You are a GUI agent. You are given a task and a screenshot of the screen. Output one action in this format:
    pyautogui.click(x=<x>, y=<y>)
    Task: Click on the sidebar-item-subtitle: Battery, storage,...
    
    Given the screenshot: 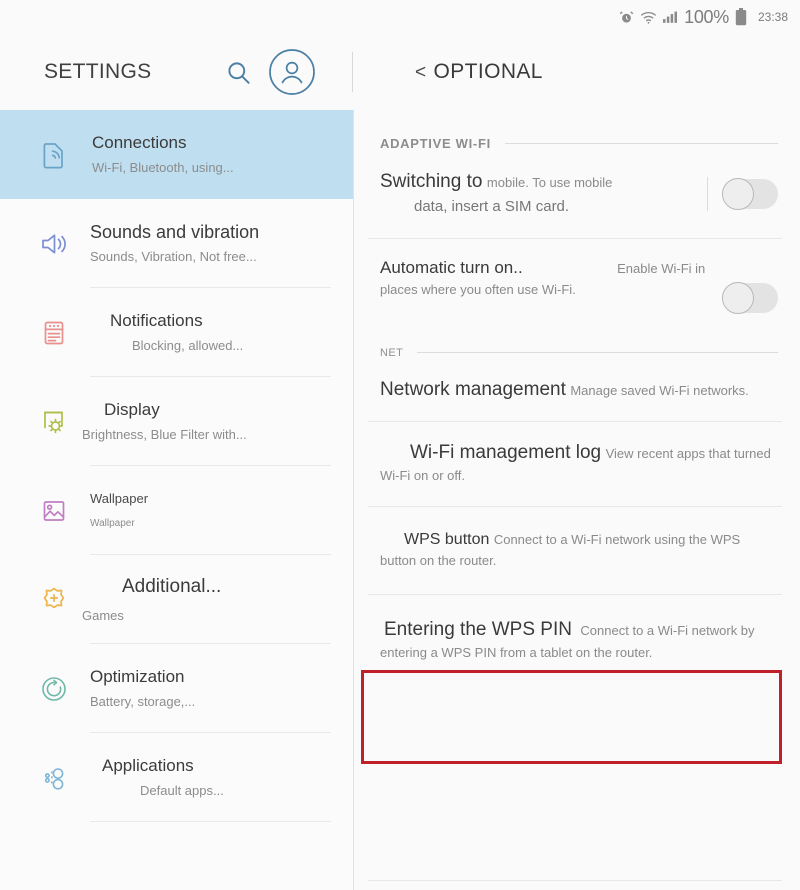 What is the action you would take?
    pyautogui.click(x=143, y=701)
    